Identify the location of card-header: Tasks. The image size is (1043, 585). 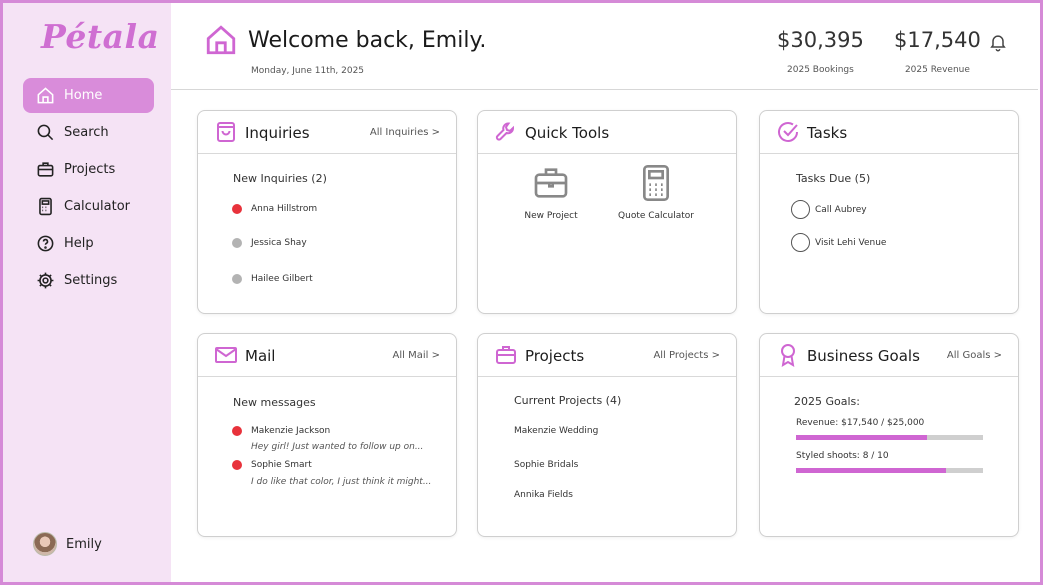
(889, 132).